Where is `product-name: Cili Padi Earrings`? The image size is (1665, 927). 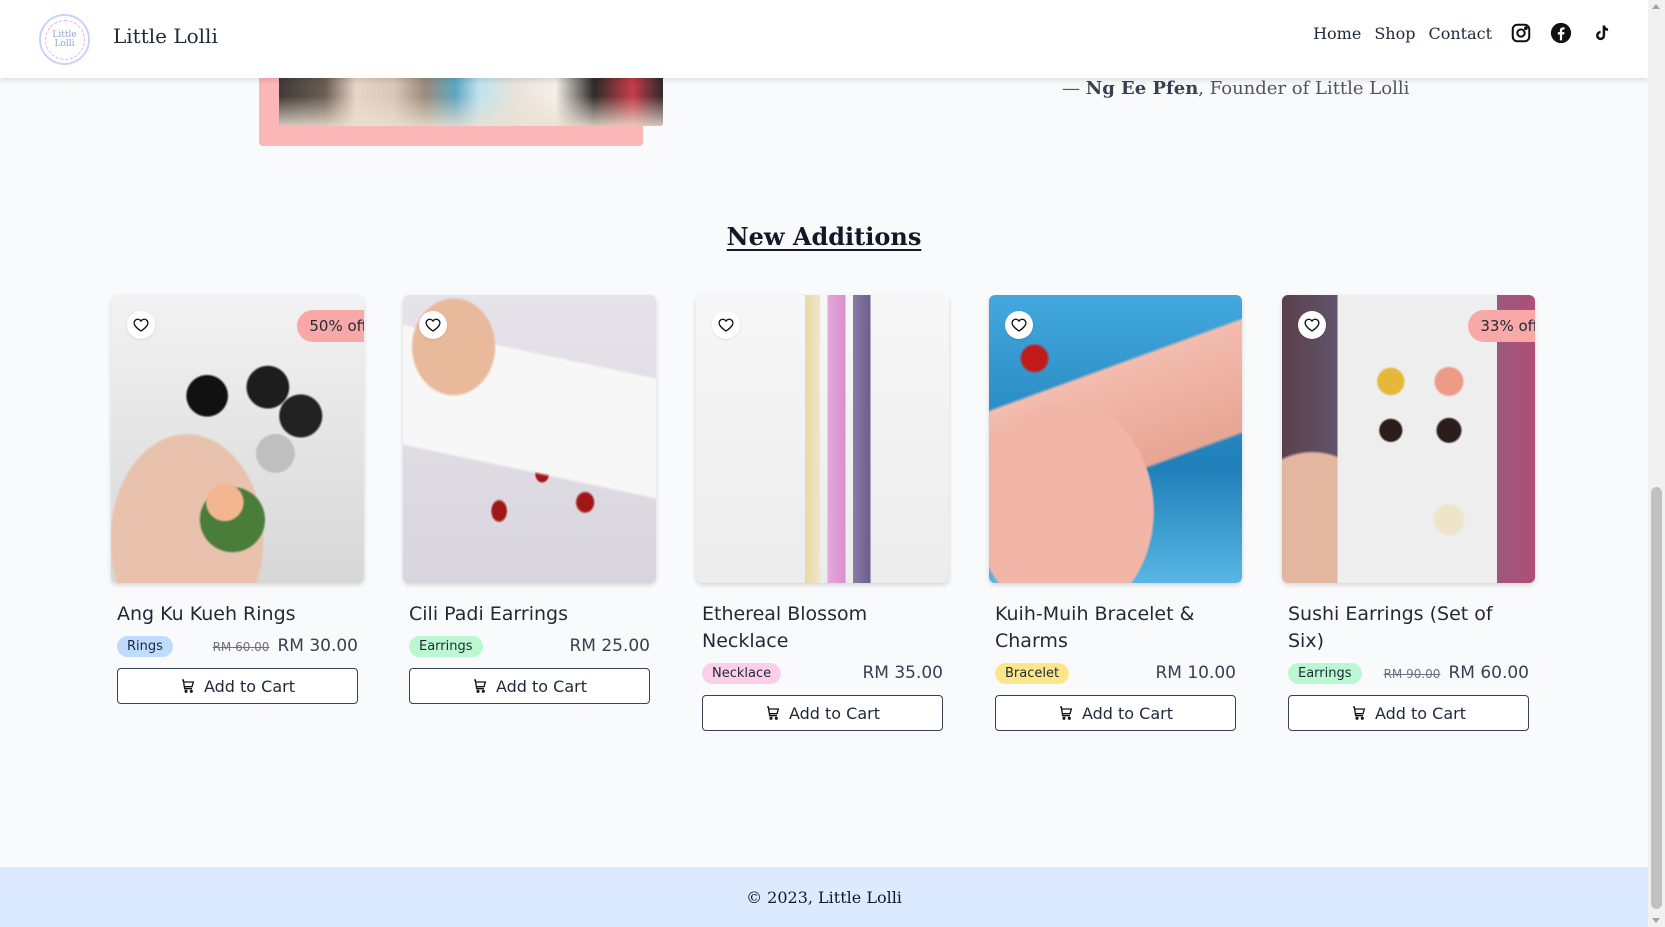
product-name: Cili Padi Earrings is located at coordinates (529, 614).